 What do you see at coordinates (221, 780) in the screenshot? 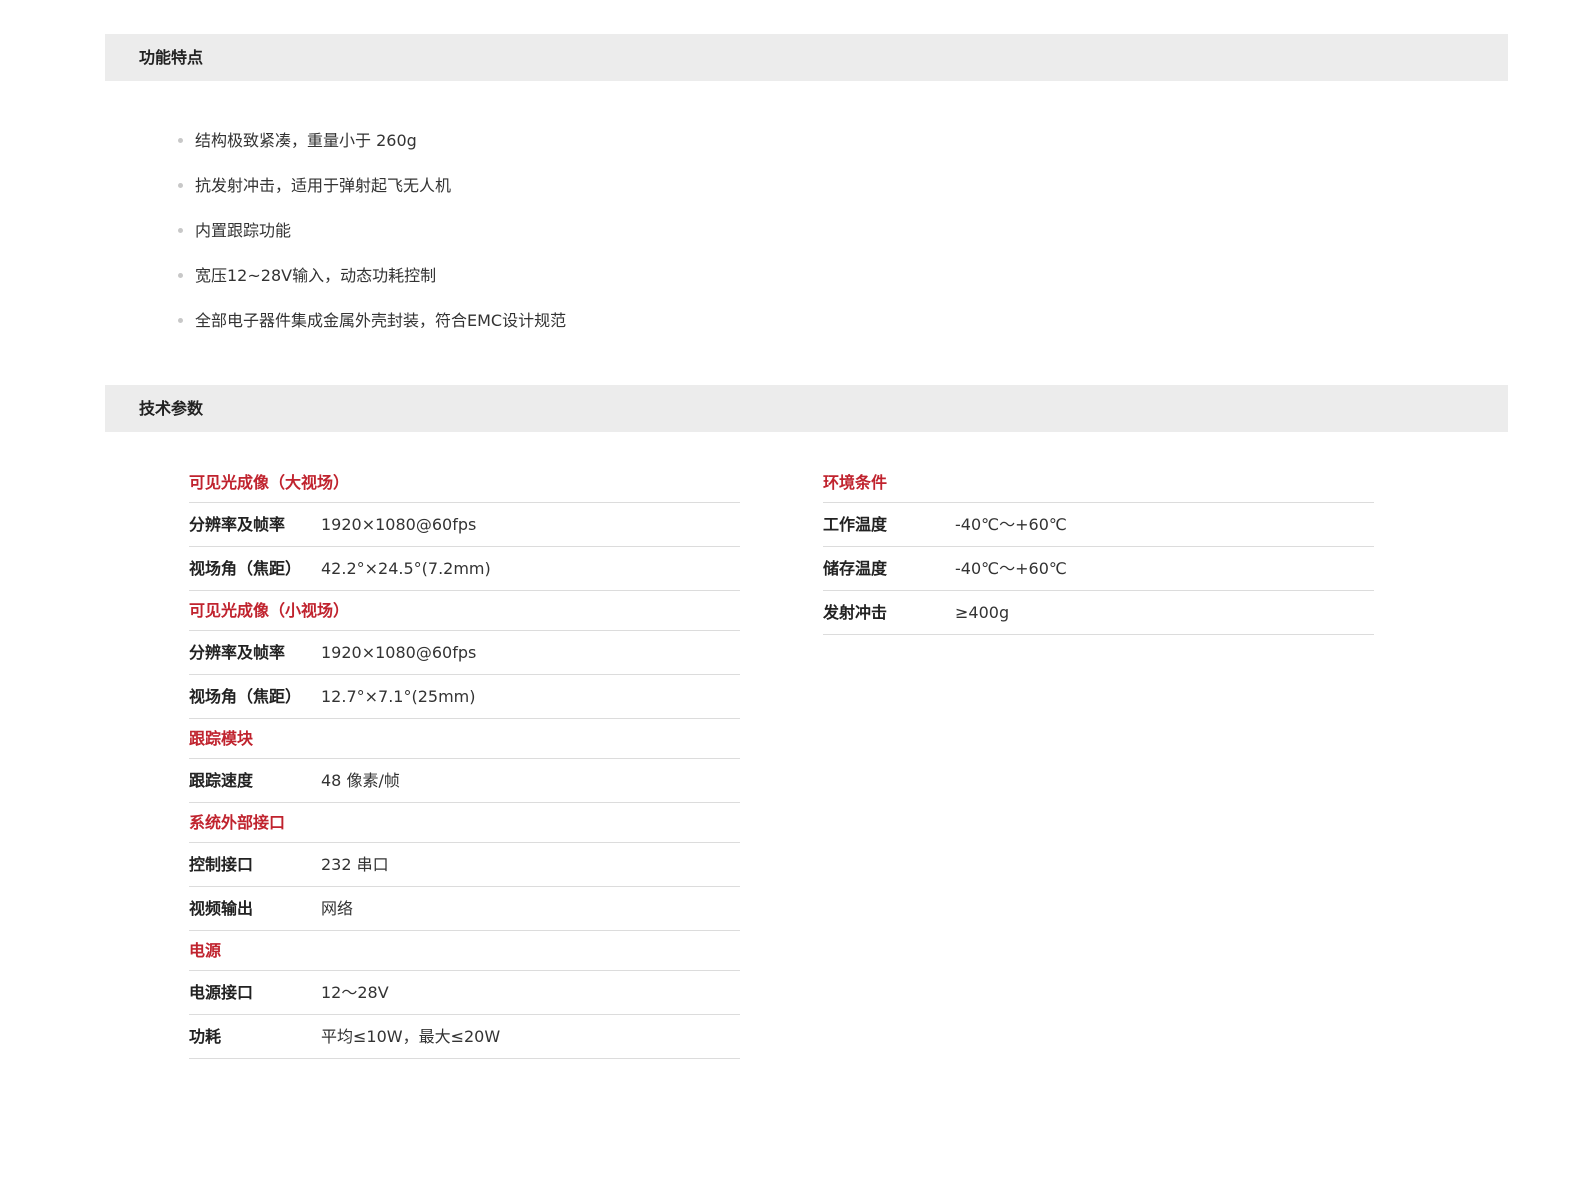
I see `spec-key: 跟踪速度` at bounding box center [221, 780].